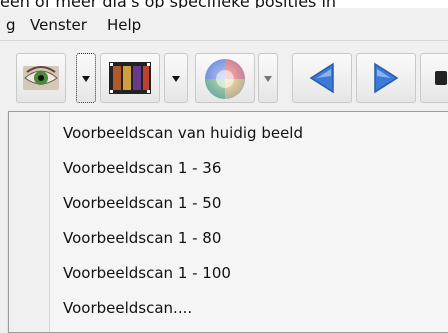 This screenshot has height=333, width=448. I want to click on color-dropdown-button, so click(268, 78).